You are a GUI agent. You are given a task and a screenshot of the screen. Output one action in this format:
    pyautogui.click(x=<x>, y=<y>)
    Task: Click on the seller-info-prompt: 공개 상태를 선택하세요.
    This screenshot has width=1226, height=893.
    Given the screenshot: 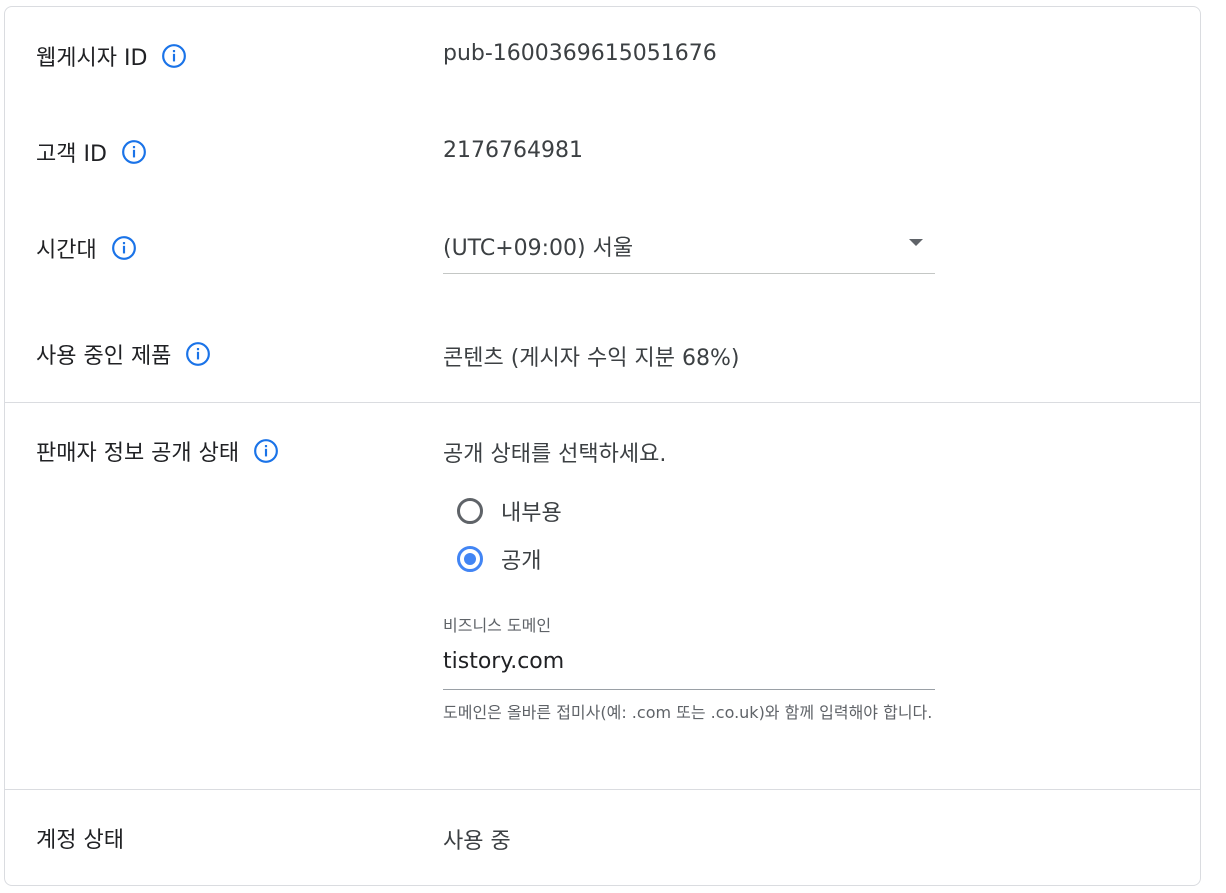 What is the action you would take?
    pyautogui.click(x=555, y=454)
    